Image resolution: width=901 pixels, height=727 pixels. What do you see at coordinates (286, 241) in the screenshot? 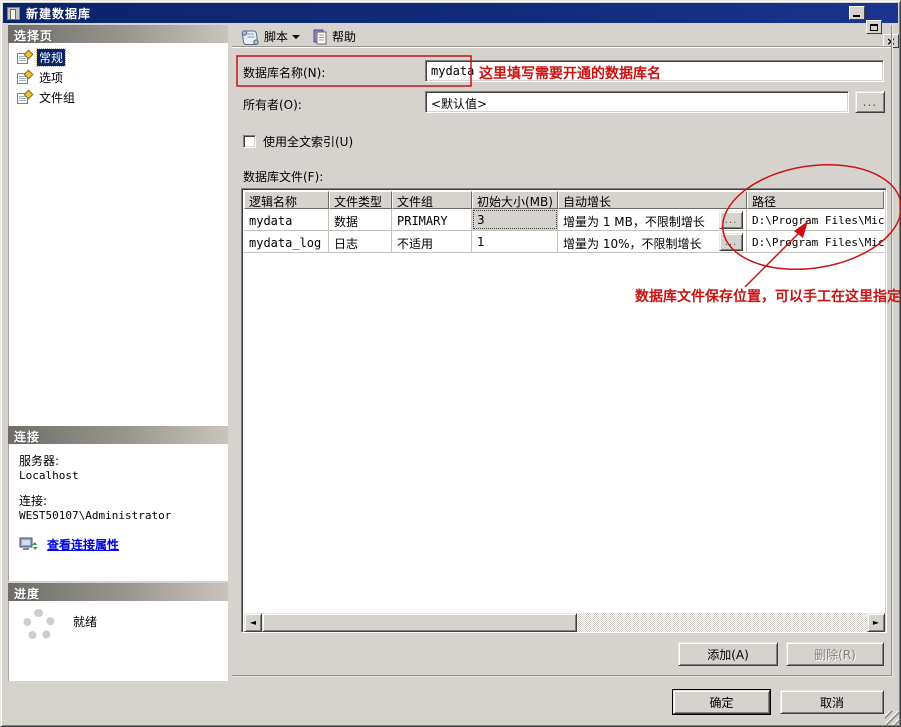
I see `cell-logical-name: mydata_log` at bounding box center [286, 241].